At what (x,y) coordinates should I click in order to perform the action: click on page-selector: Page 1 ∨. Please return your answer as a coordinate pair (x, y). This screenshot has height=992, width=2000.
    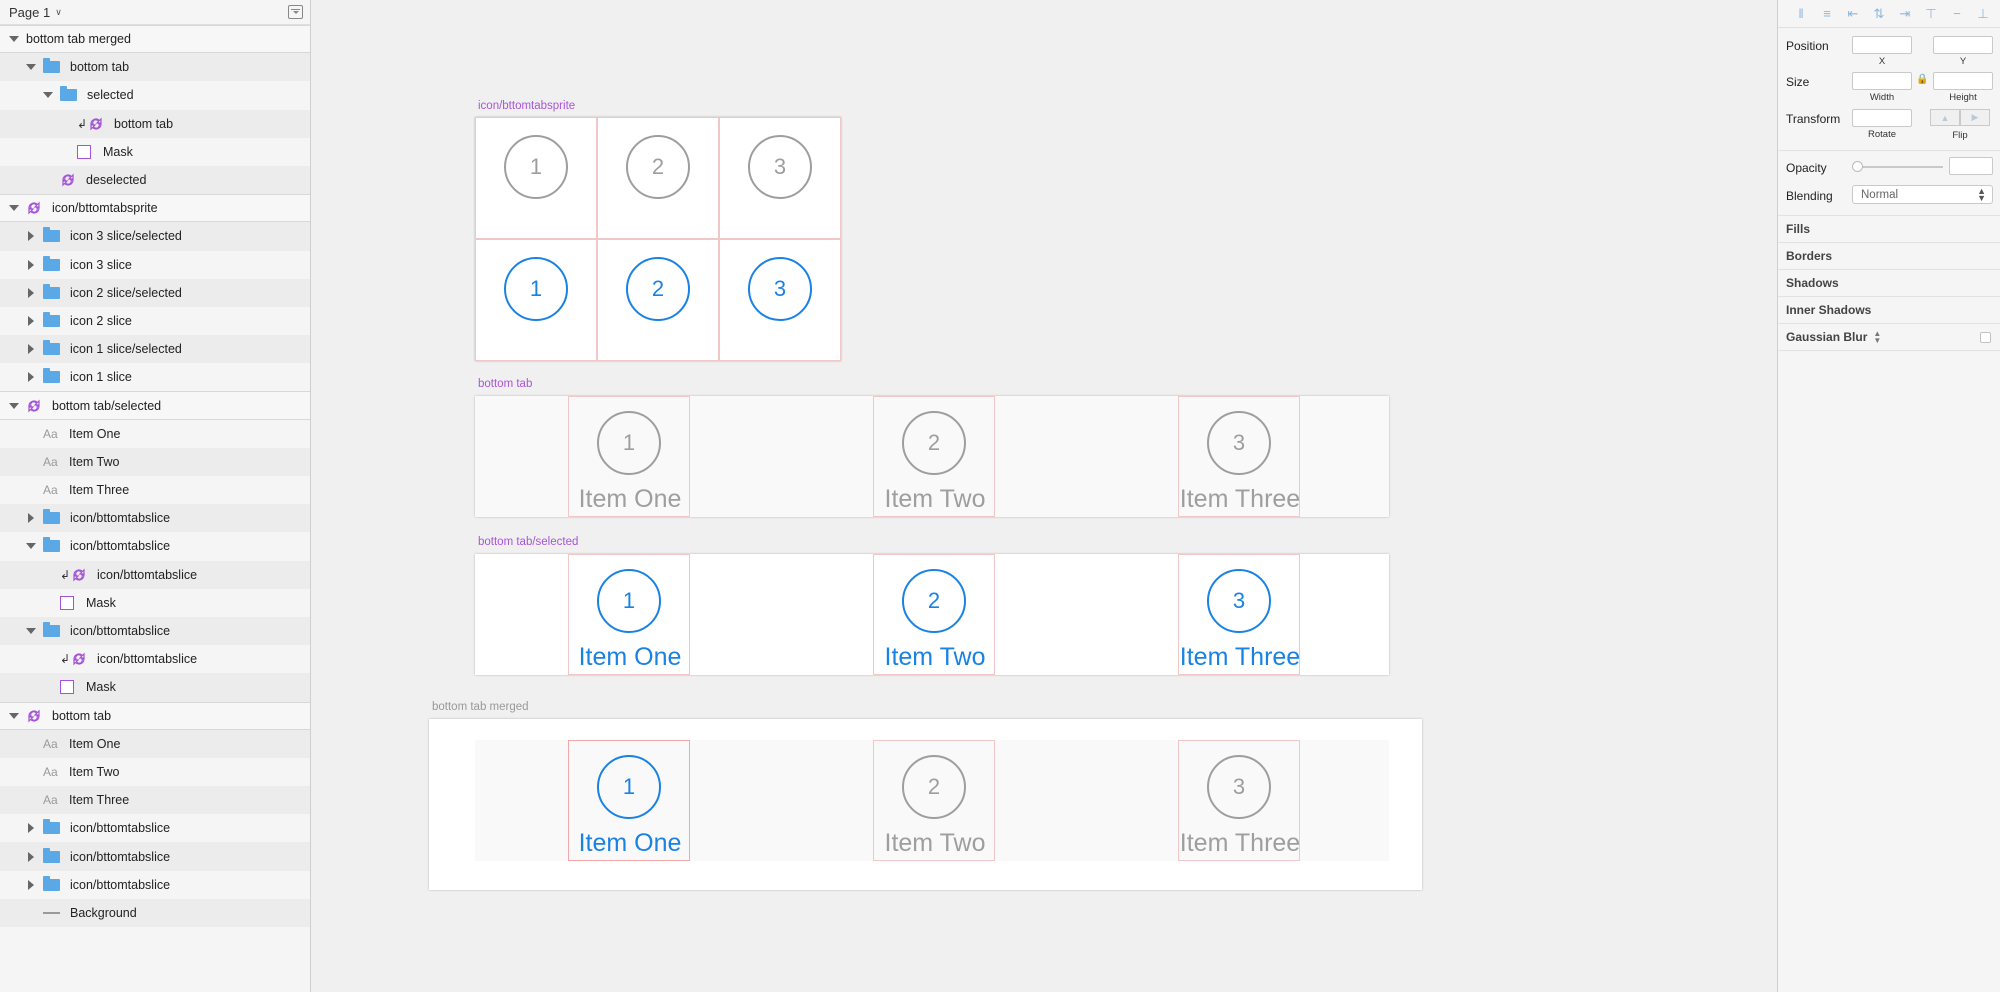
    Looking at the image, I should click on (155, 12).